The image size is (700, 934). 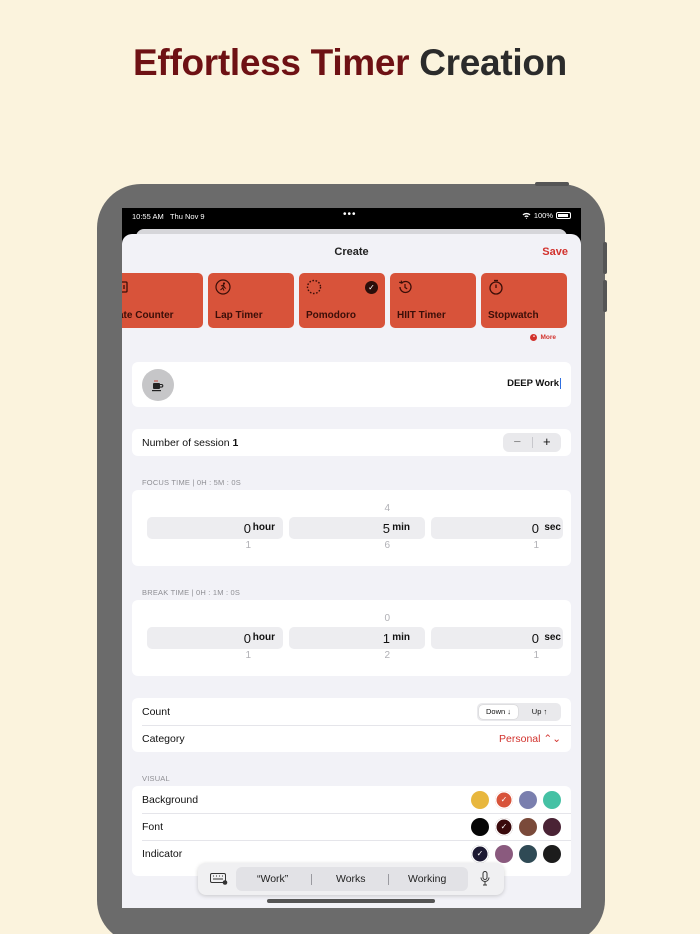 I want to click on status-bar: 10:55 AM Thu Nov 9 ••• 100%, so click(x=351, y=218).